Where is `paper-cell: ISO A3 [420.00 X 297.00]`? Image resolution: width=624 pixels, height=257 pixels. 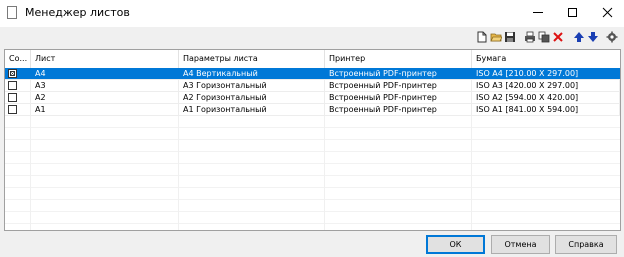
paper-cell: ISO A3 [420.00 X 297.00] is located at coordinates (546, 86).